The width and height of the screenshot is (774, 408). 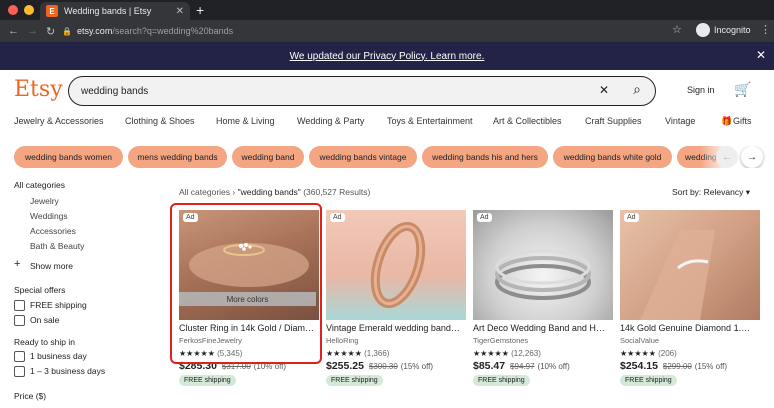 I want to click on on-sale-label: On sale, so click(x=44, y=320).